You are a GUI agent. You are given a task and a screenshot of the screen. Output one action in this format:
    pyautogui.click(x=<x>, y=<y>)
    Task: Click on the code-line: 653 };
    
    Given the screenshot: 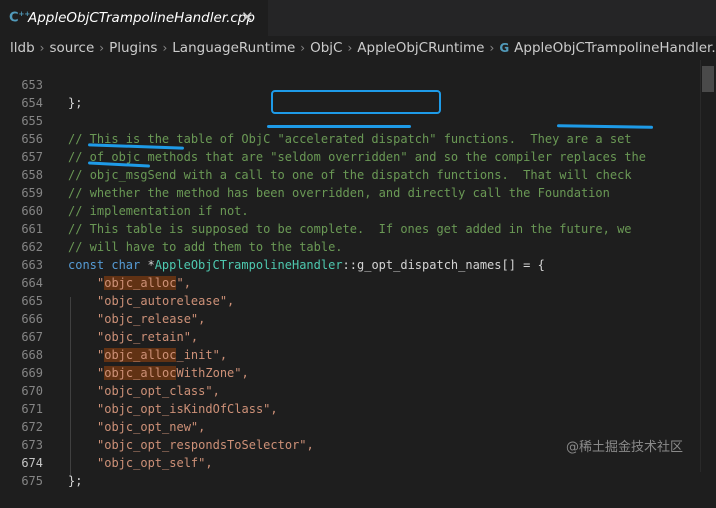 What is the action you would take?
    pyautogui.click(x=350, y=84)
    